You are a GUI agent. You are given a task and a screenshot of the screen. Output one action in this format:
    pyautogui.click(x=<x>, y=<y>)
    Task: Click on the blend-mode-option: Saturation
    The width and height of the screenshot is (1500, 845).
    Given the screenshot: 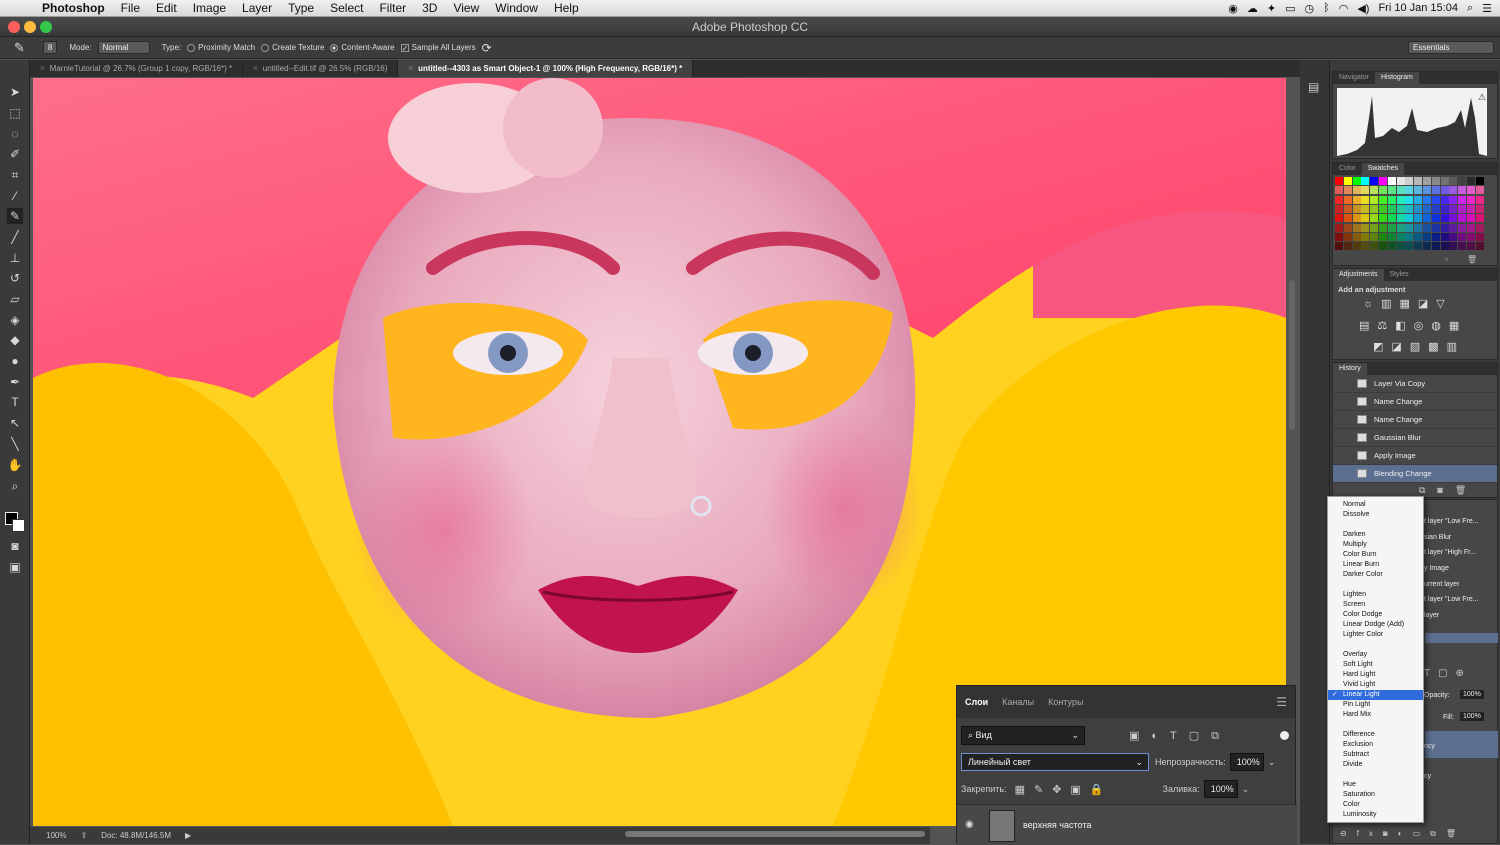 What is the action you would take?
    pyautogui.click(x=1375, y=795)
    